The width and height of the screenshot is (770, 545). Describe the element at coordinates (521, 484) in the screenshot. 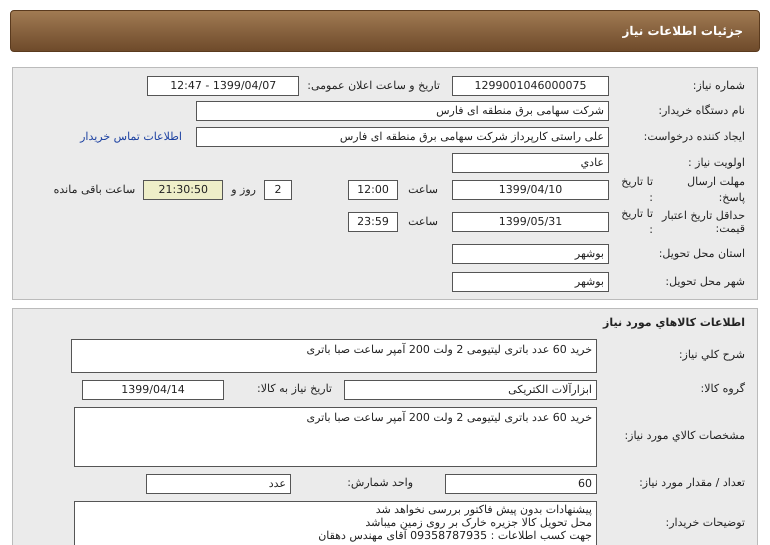

I see `input-field: 60` at that location.